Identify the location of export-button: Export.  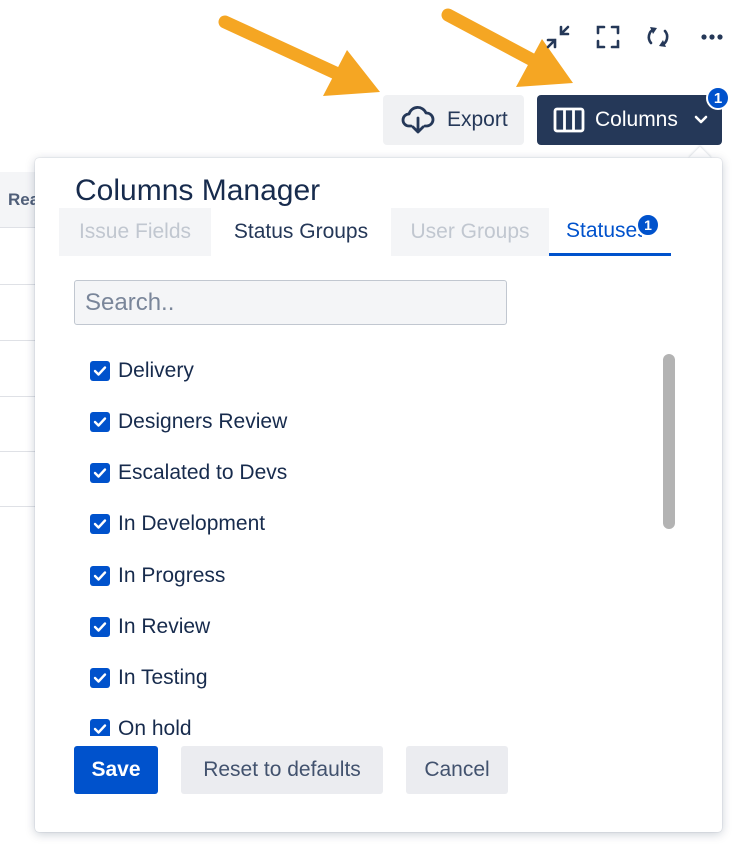
(453, 120).